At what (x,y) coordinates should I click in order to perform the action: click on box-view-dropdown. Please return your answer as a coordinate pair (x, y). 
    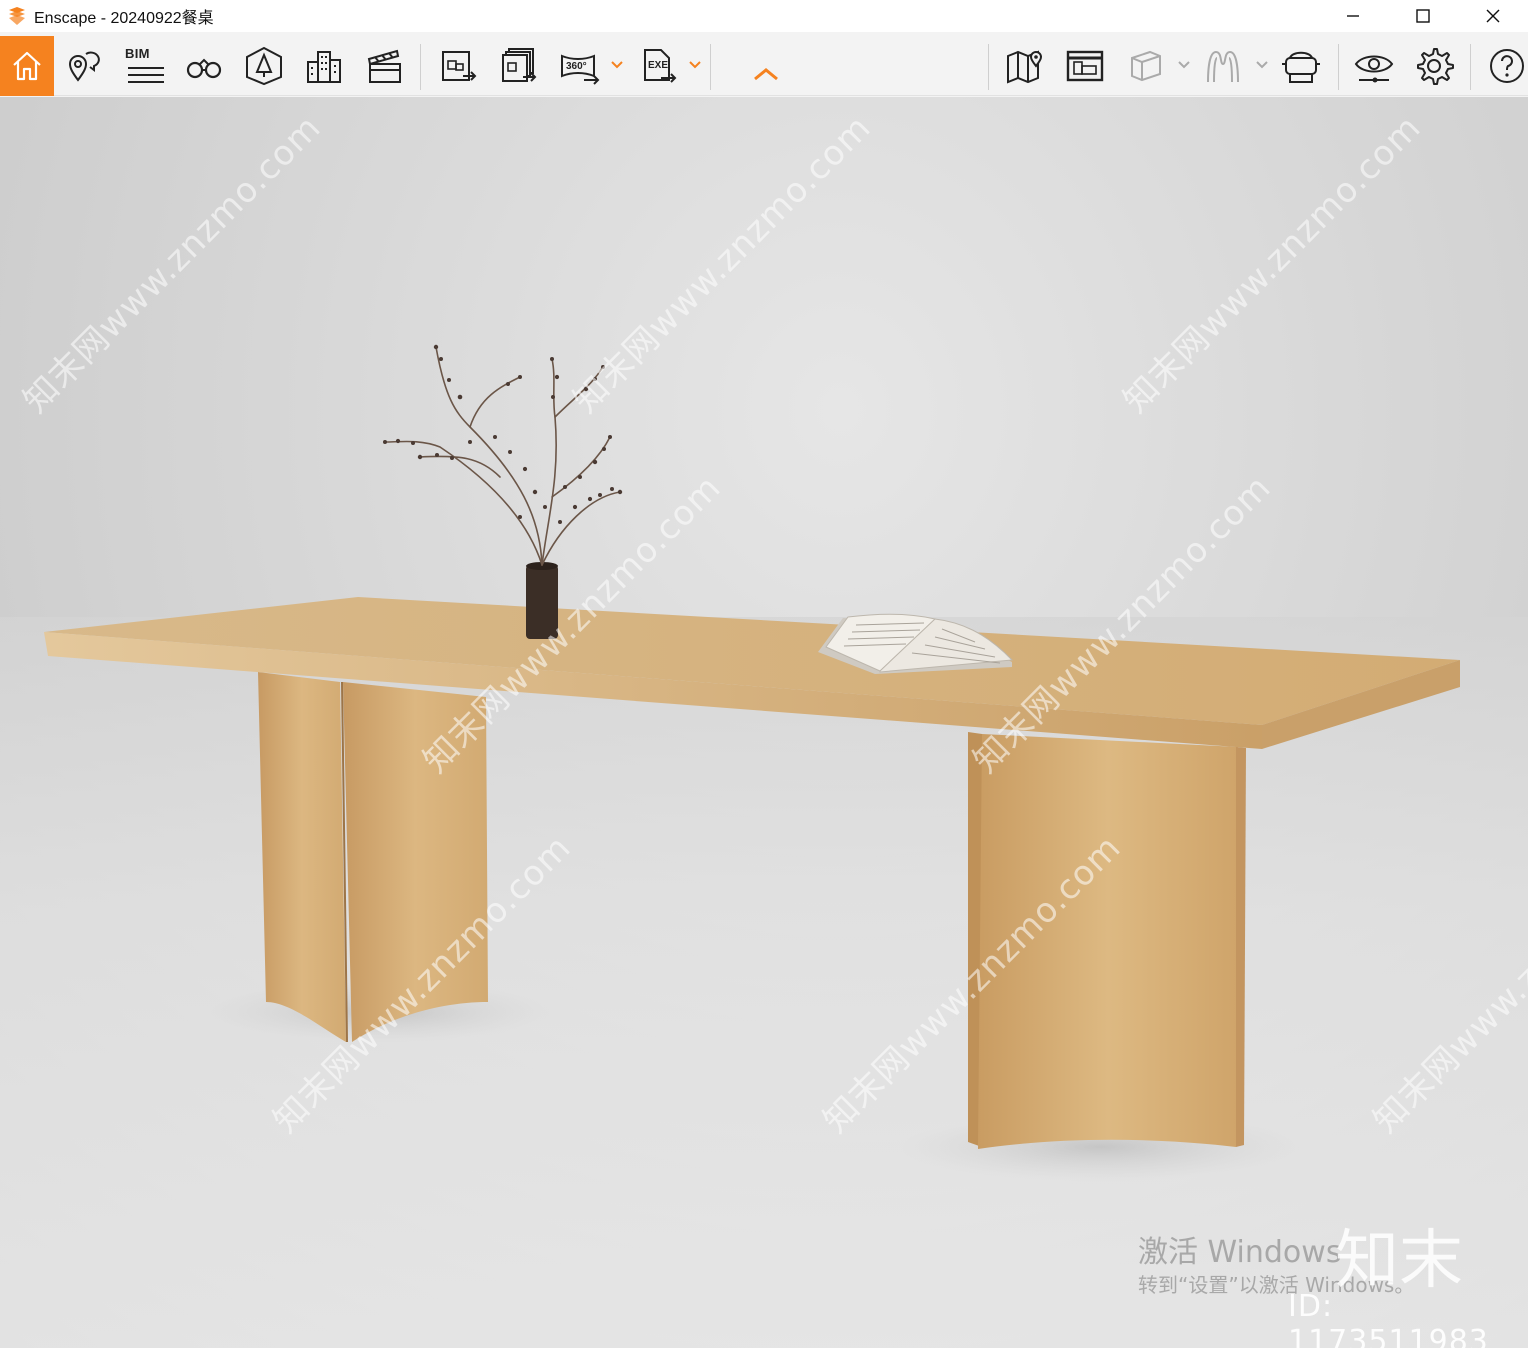
    Looking at the image, I should click on (1184, 65).